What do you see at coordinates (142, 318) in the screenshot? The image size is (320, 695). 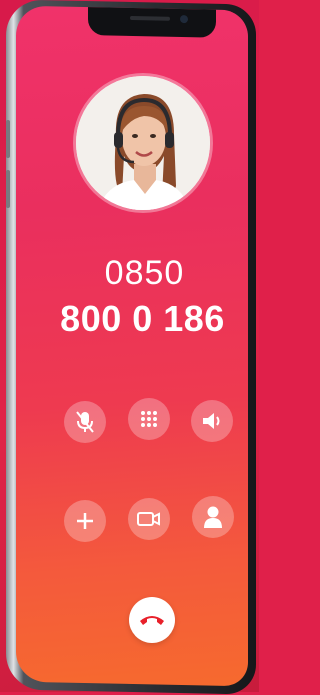 I see `phone-number: 800 0 186` at bounding box center [142, 318].